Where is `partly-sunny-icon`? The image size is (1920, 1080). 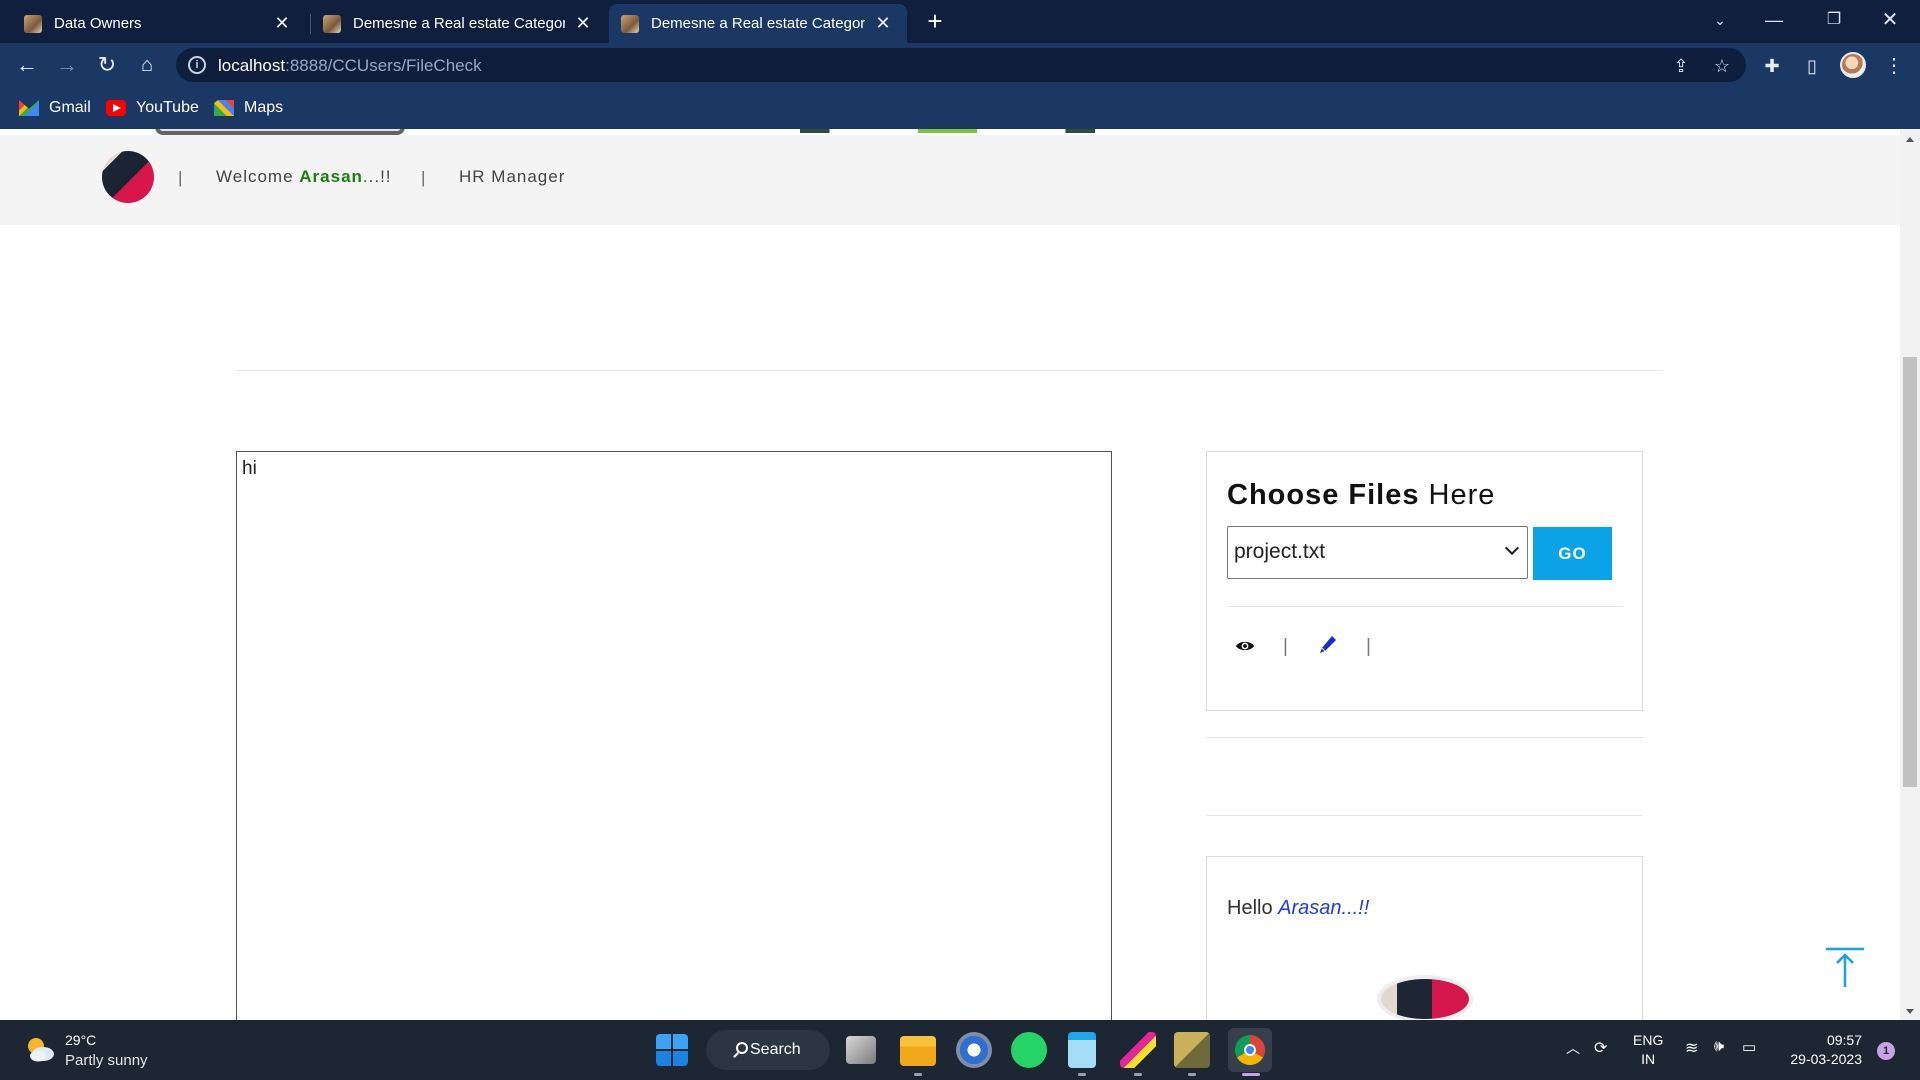
partly-sunny-icon is located at coordinates (40, 1049).